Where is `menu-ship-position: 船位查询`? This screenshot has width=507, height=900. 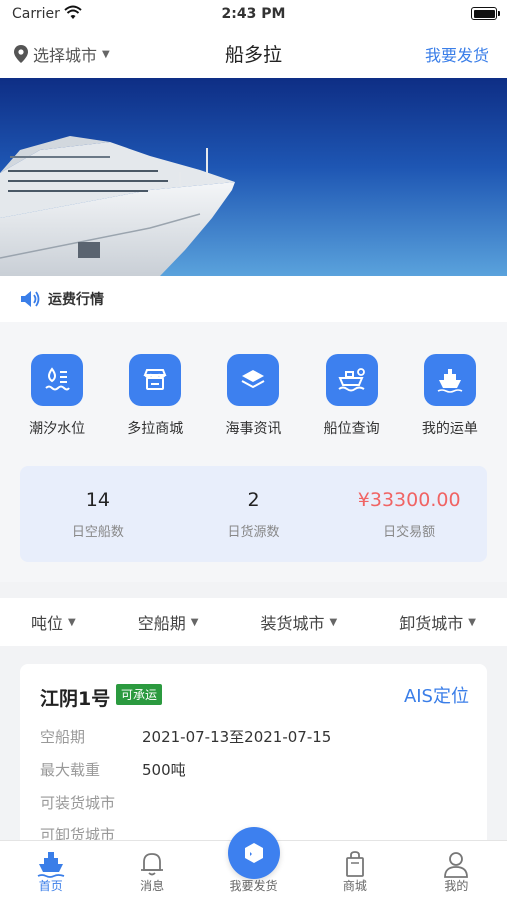
menu-ship-position: 船位查询 is located at coordinates (352, 396).